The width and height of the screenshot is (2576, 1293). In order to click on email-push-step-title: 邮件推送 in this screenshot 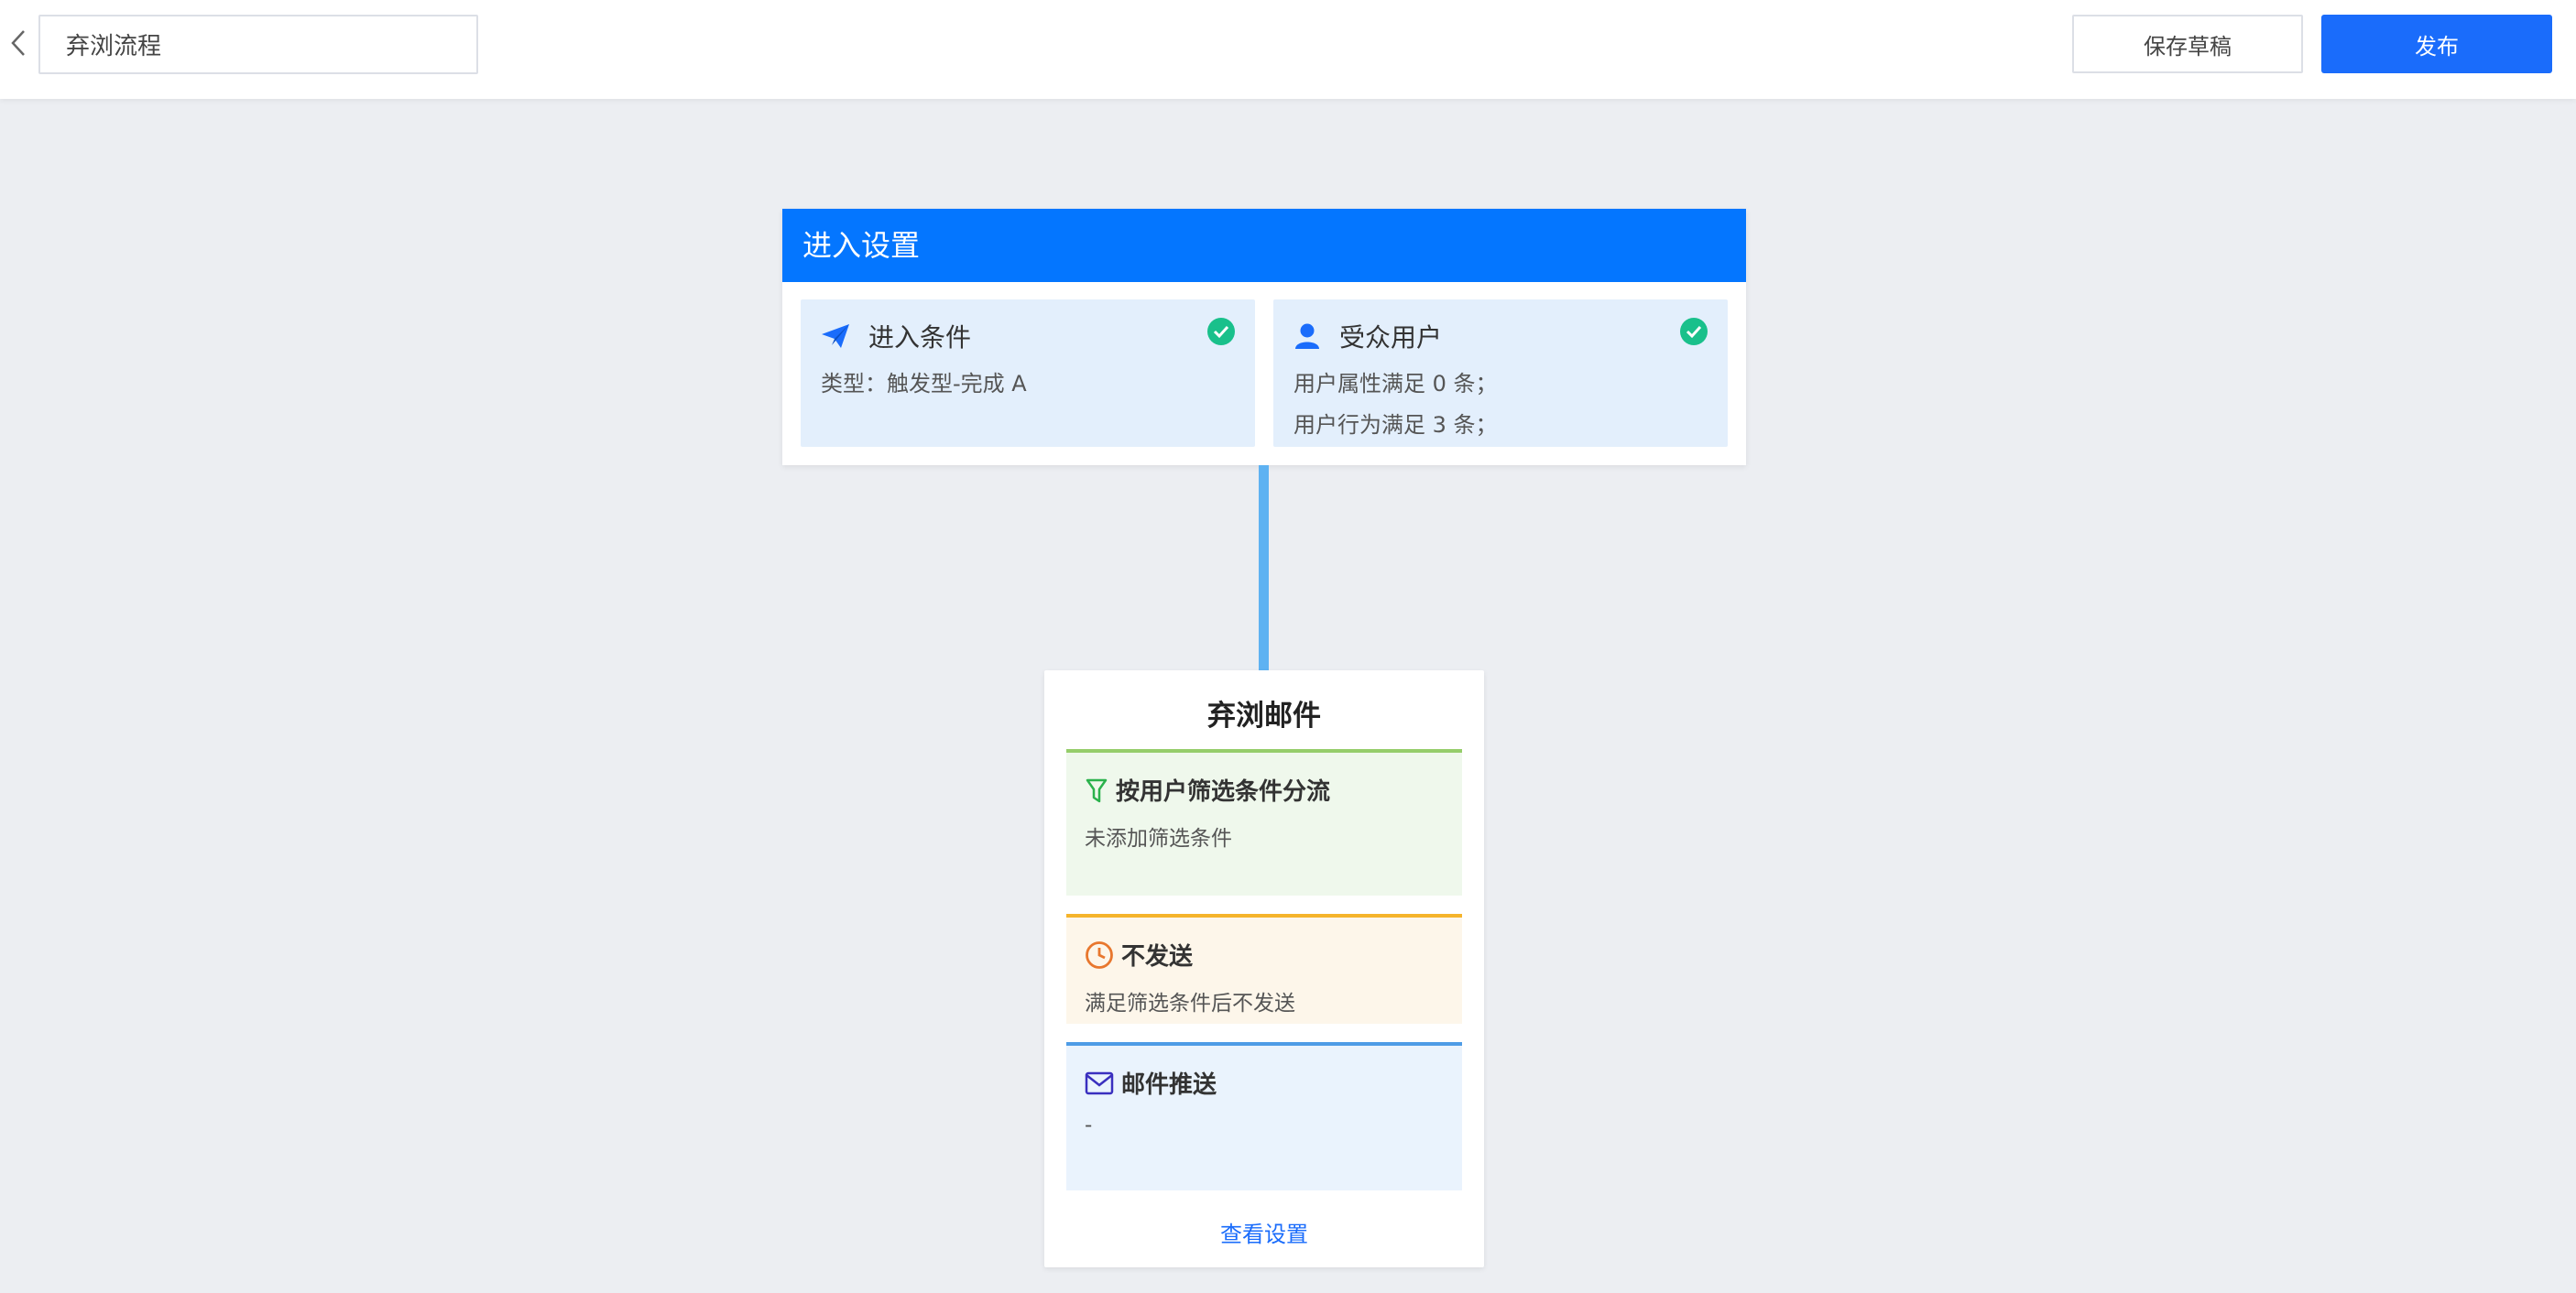, I will do `click(1151, 1083)`.